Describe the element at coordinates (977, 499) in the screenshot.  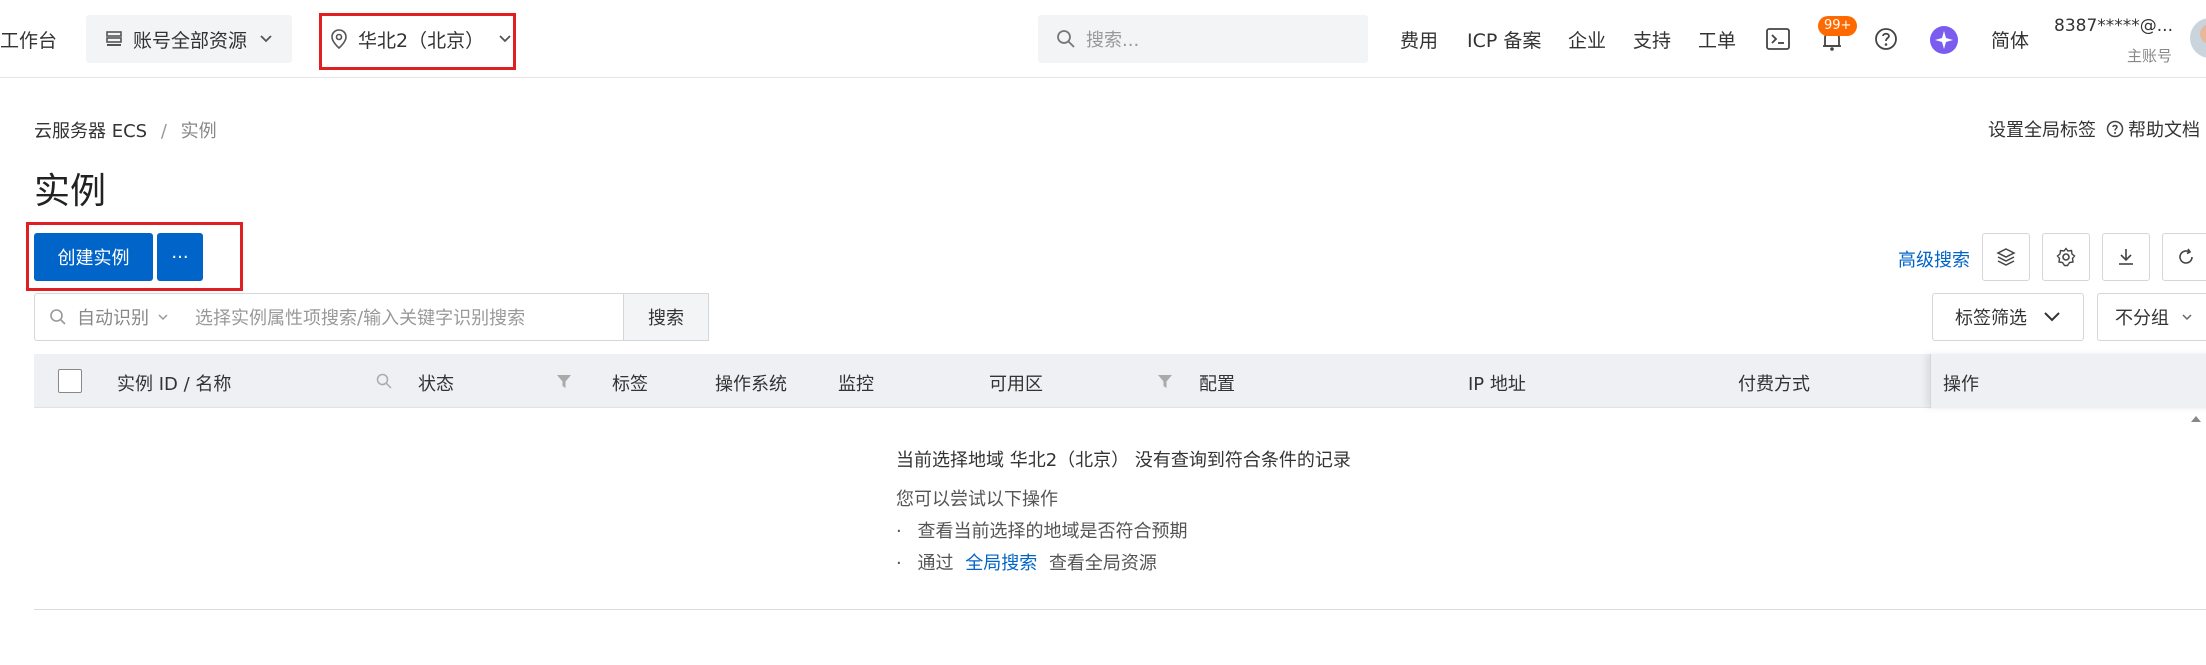
I see `empty-state-hint: 您可以尝试以下操作` at that location.